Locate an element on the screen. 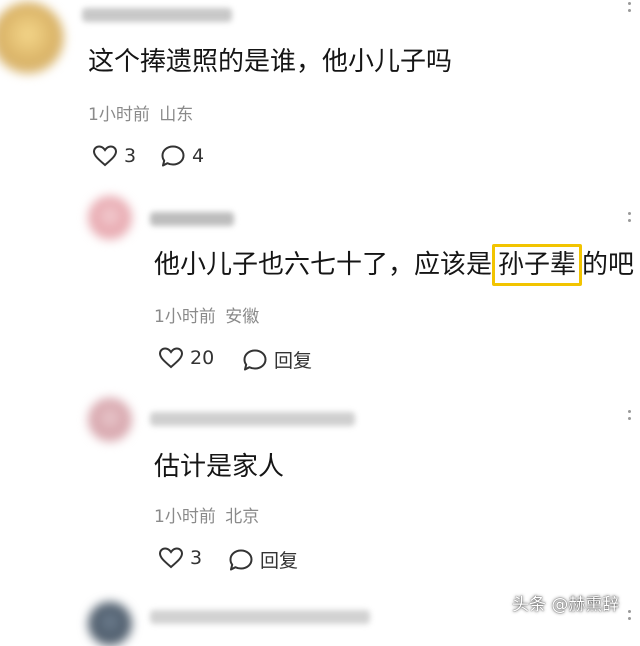  comment-meta: 1小时前 安徽 is located at coordinates (206, 314).